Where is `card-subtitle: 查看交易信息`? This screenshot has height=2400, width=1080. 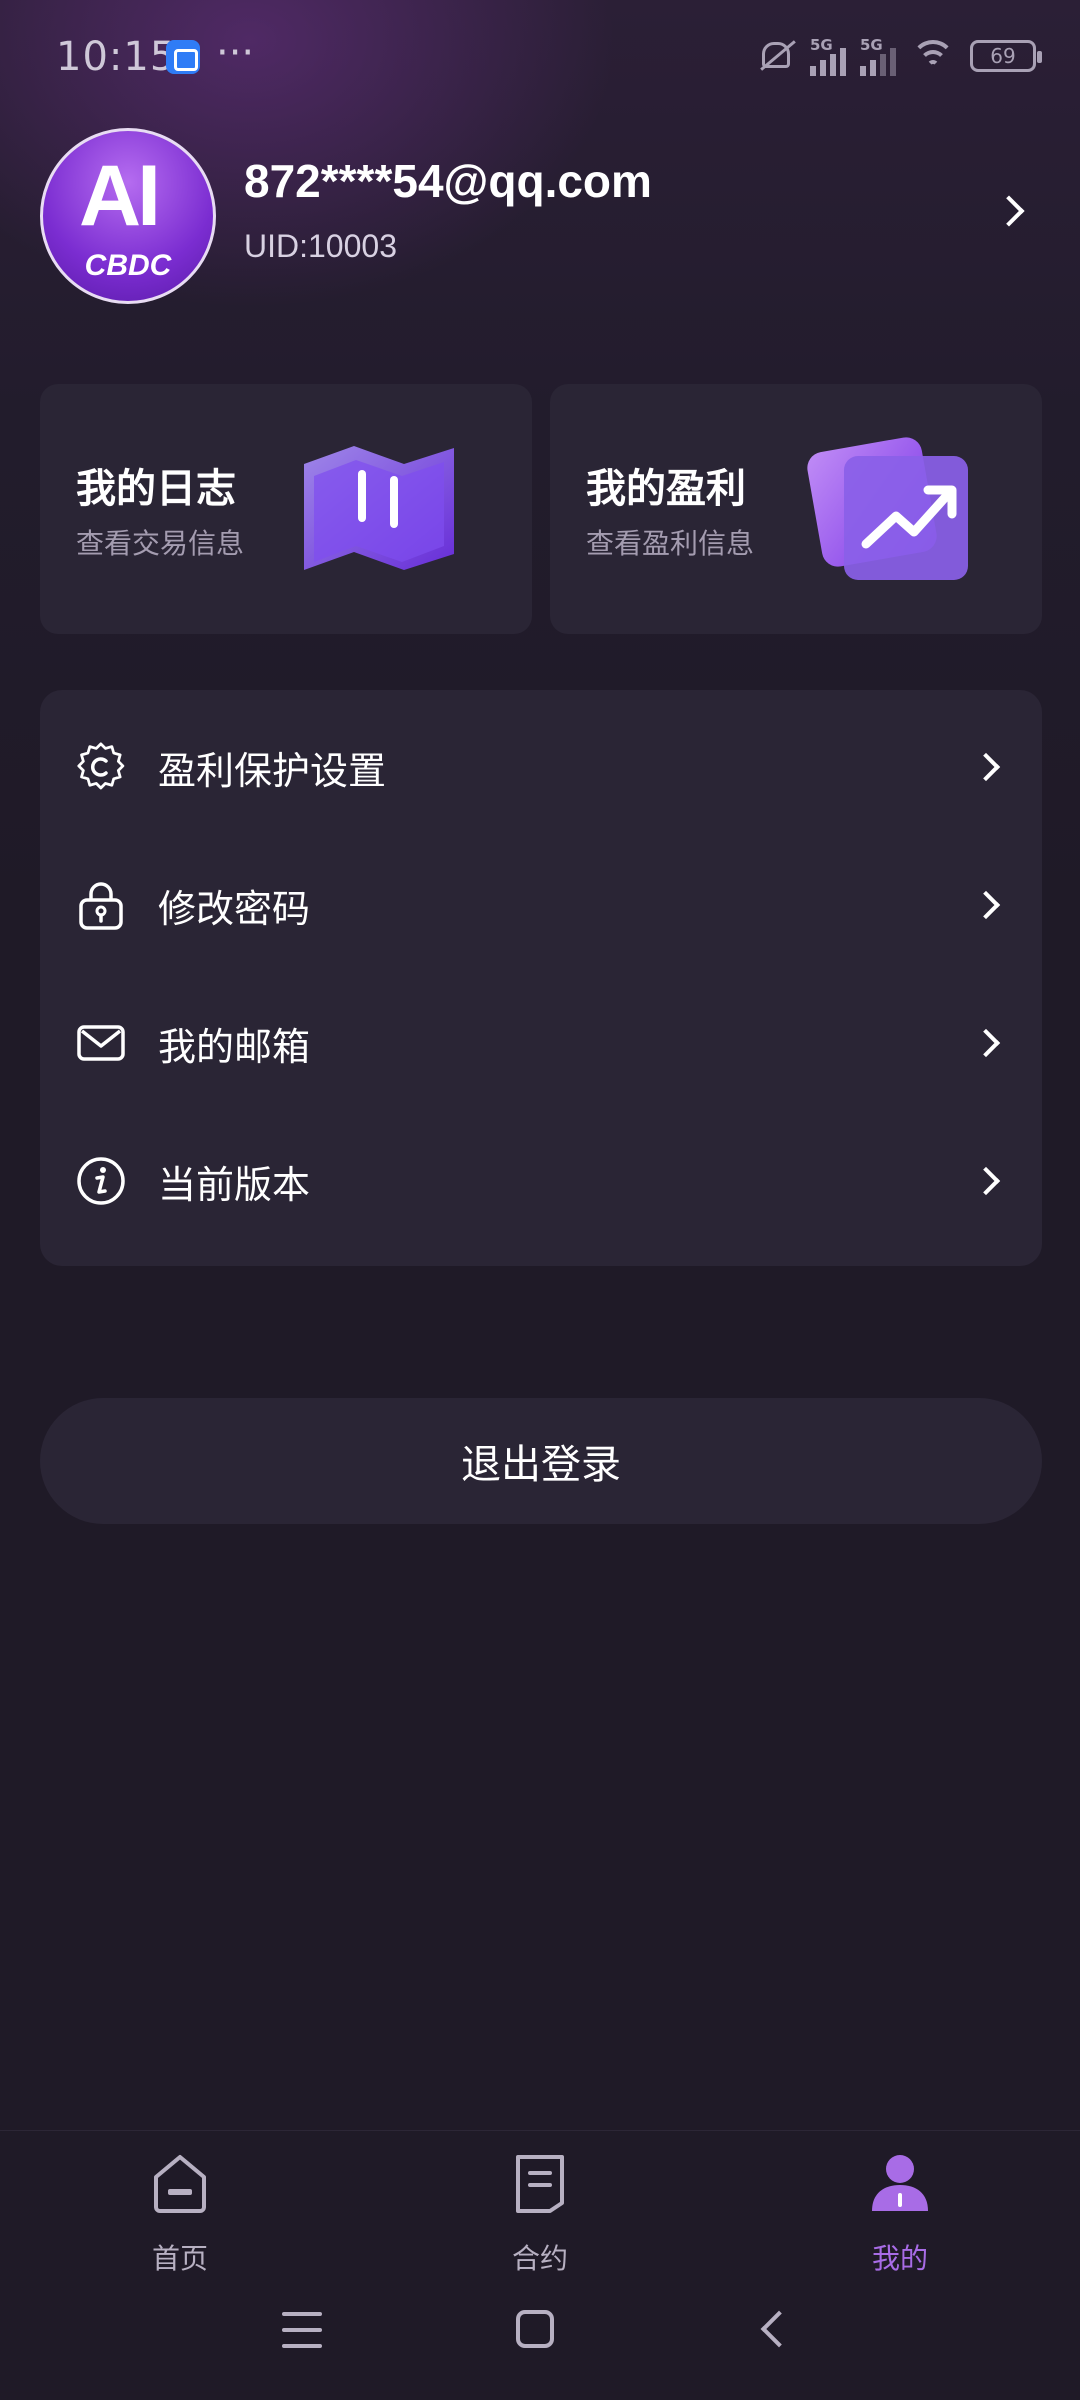 card-subtitle: 查看交易信息 is located at coordinates (160, 543).